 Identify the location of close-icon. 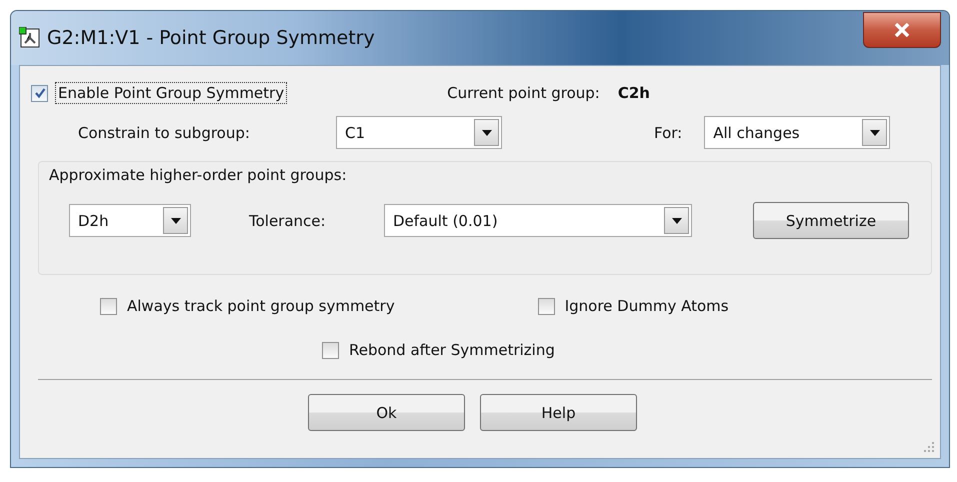
(902, 30).